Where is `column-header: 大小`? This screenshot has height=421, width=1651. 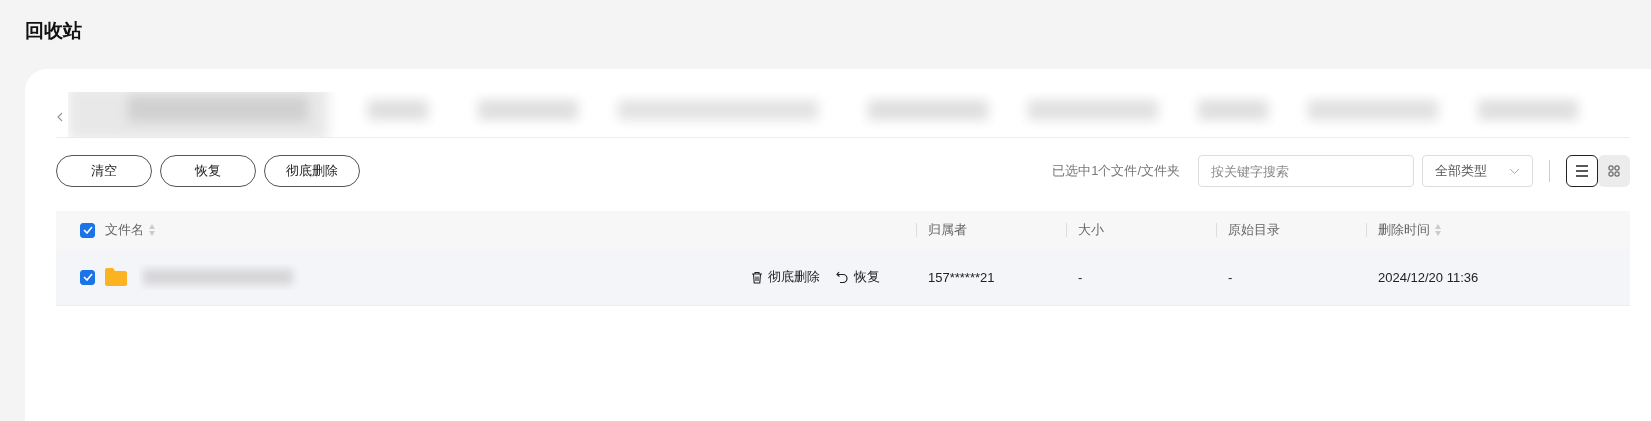 column-header: 大小 is located at coordinates (1091, 230).